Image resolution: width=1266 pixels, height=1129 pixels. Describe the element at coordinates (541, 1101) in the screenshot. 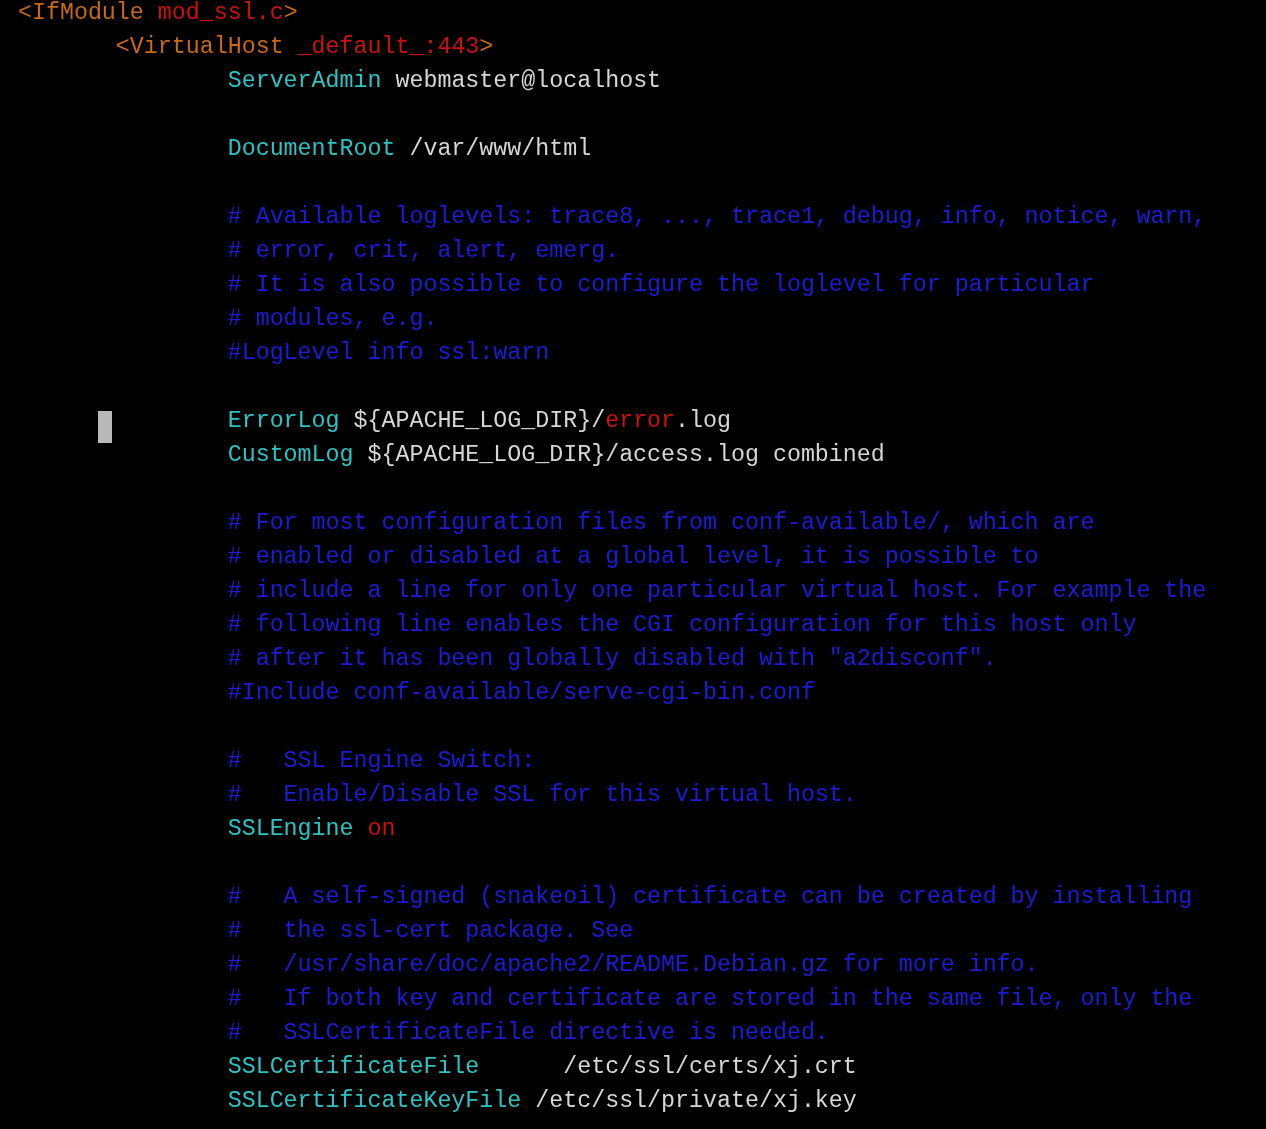

I see `code-line: SSLCertificateKeyFile /etc/ssl/private/xj.key` at that location.